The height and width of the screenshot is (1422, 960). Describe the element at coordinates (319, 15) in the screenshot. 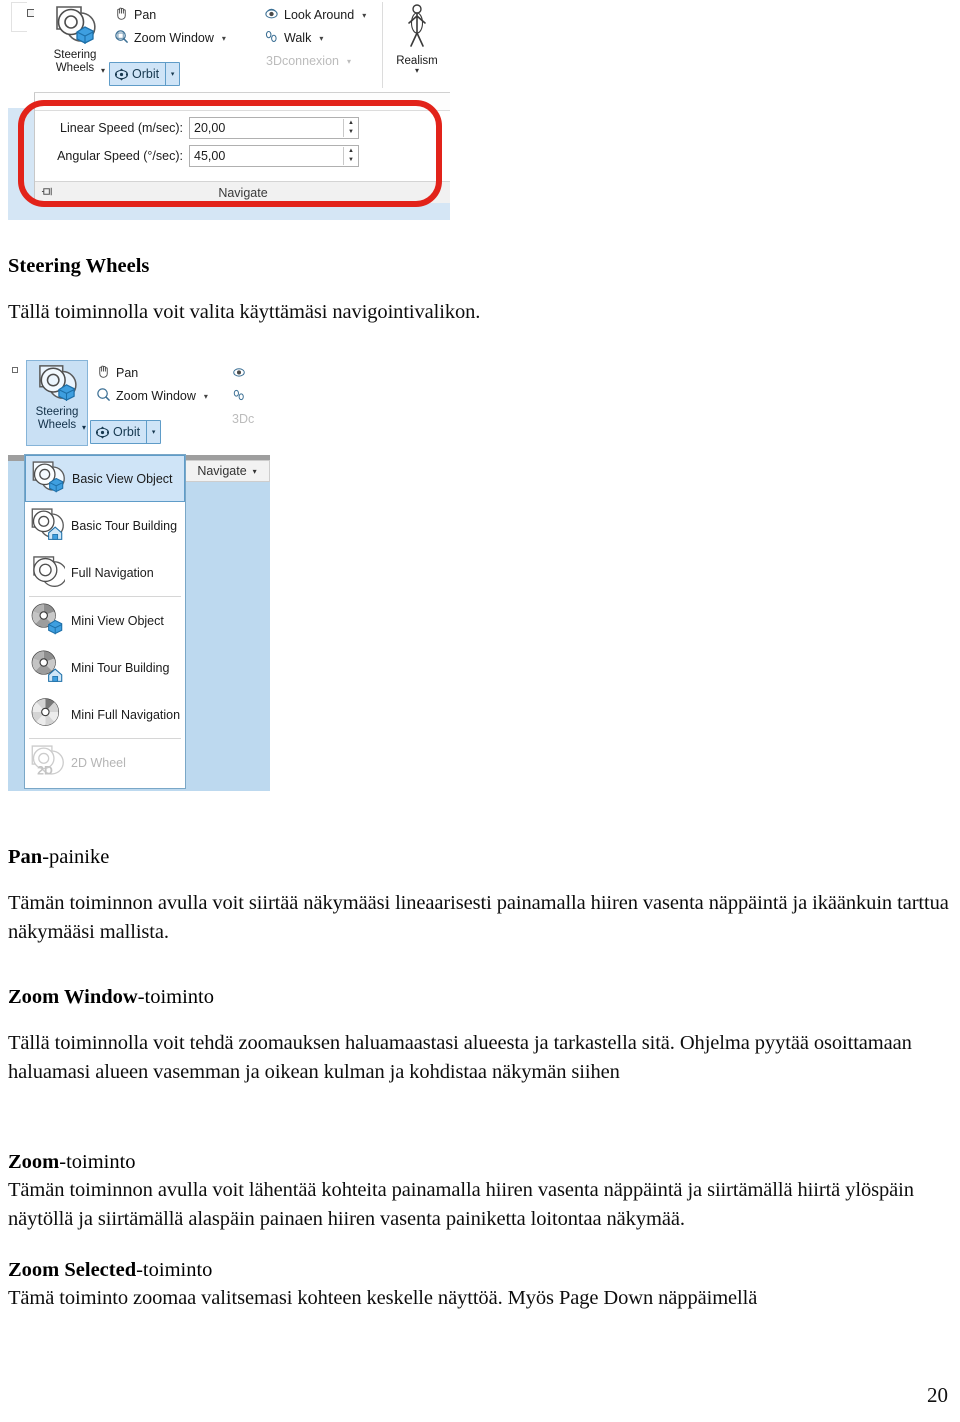

I see `look-around-label: Look Around` at that location.